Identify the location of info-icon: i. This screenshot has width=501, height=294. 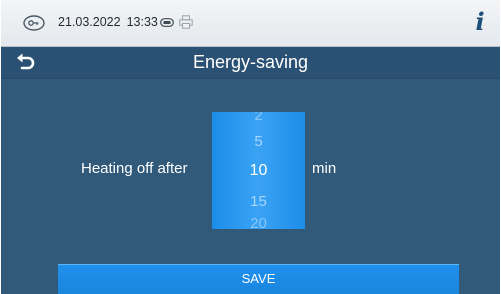
(480, 22).